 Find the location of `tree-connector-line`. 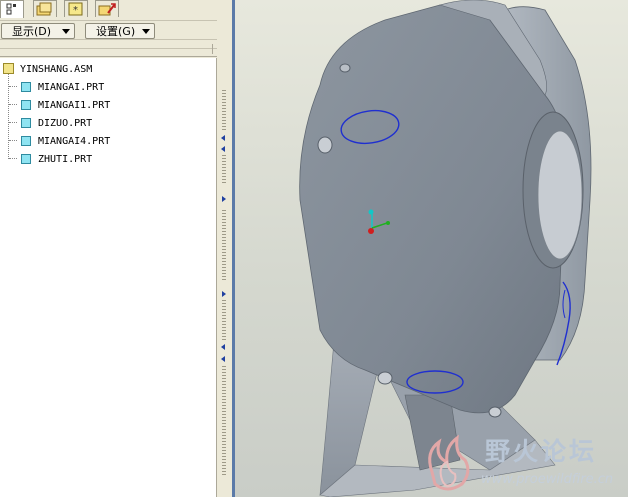

tree-connector-line is located at coordinates (9, 115).